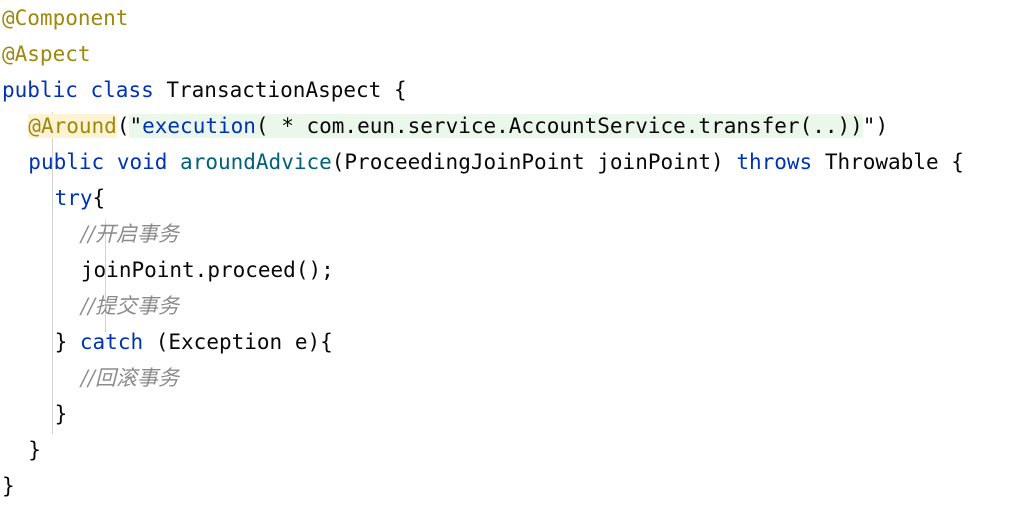 This screenshot has width=1021, height=505. I want to click on code-token-keyword: execution, so click(199, 126).